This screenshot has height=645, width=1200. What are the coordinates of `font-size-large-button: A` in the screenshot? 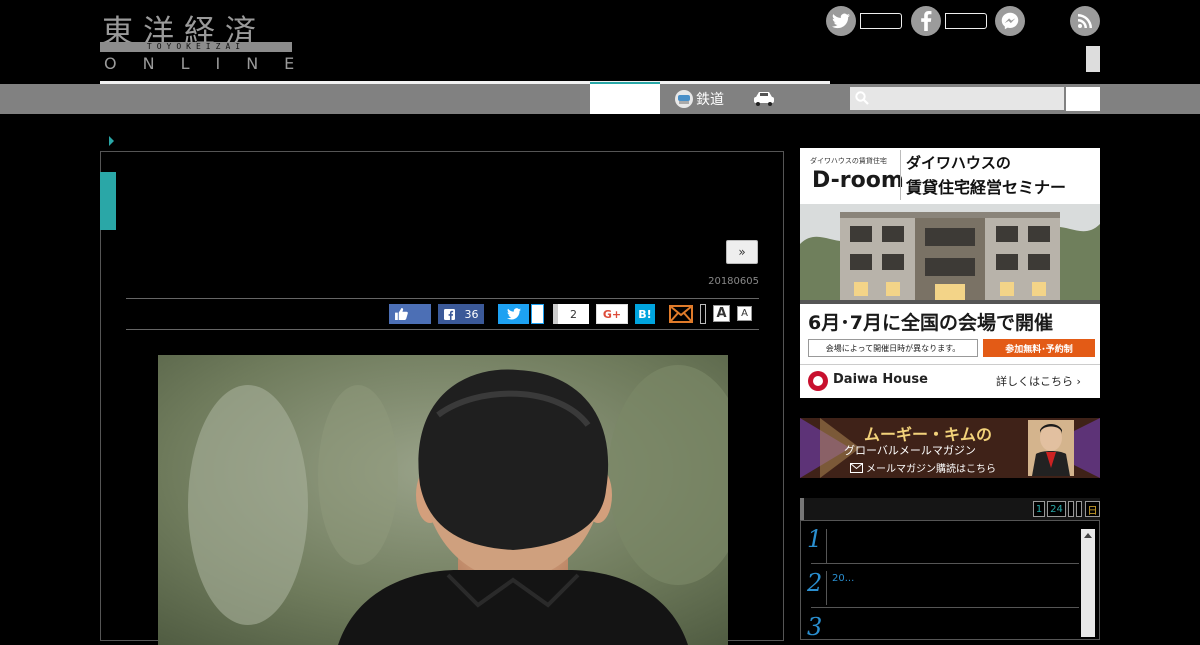 It's located at (721, 313).